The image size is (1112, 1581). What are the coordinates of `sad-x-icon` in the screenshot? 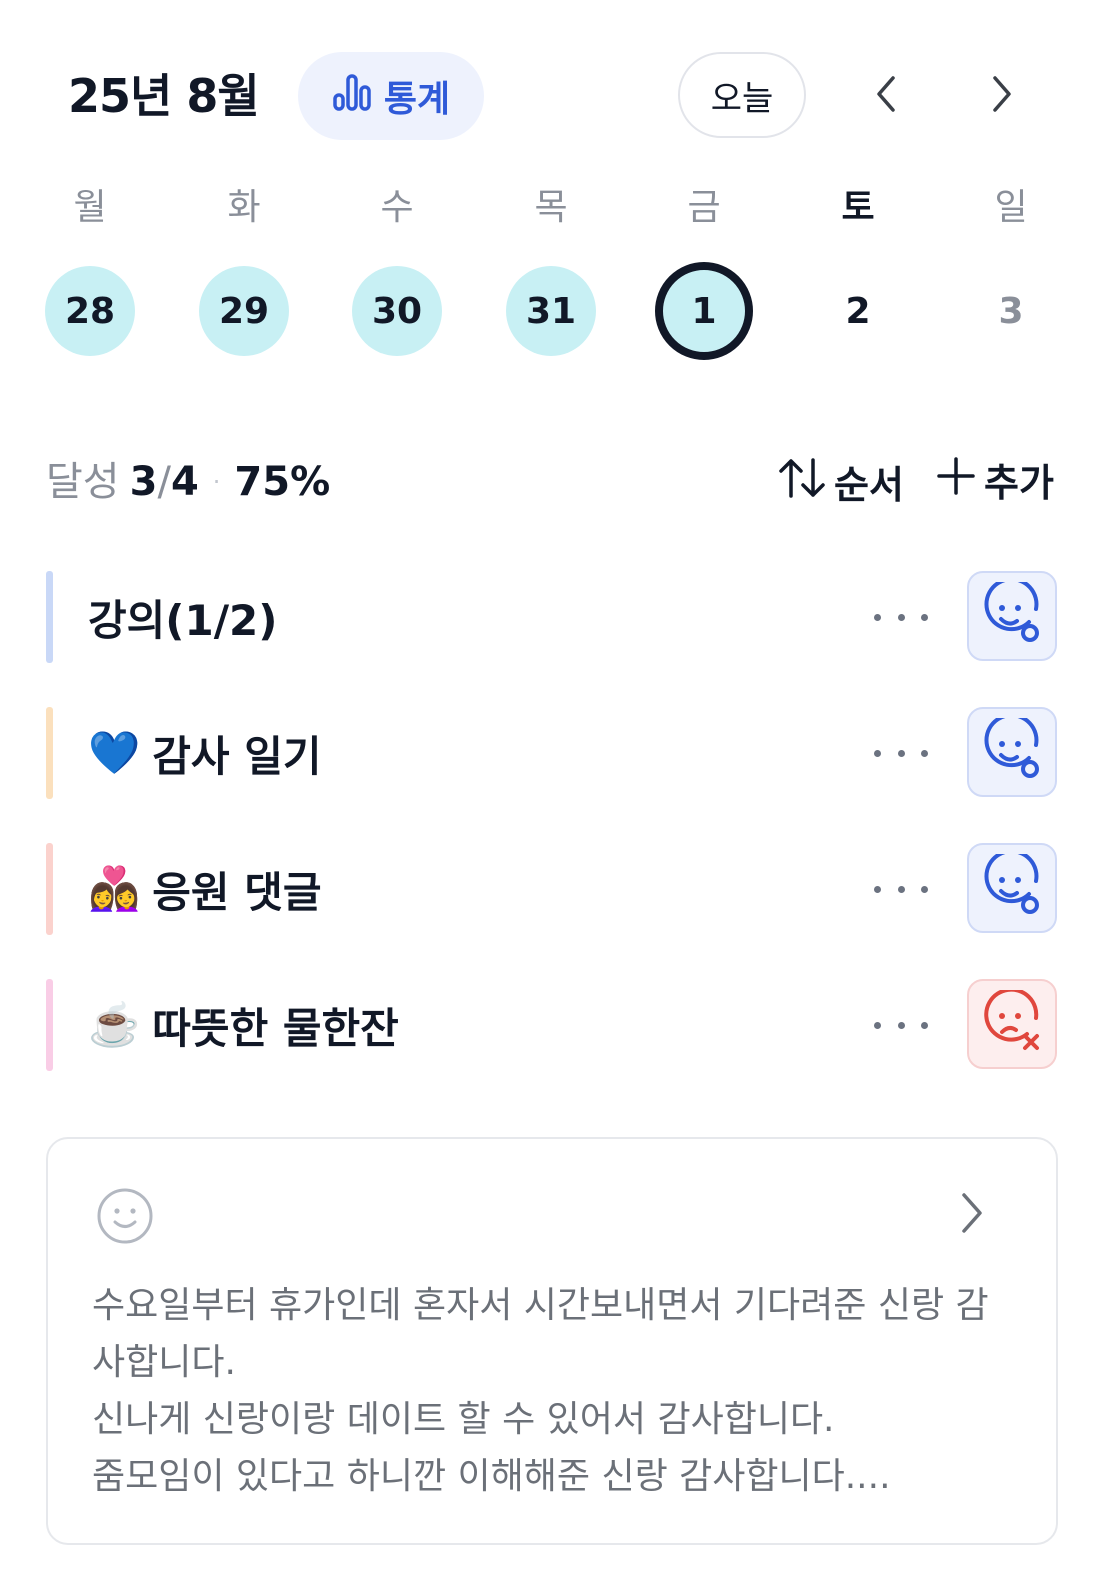 It's located at (1012, 1022).